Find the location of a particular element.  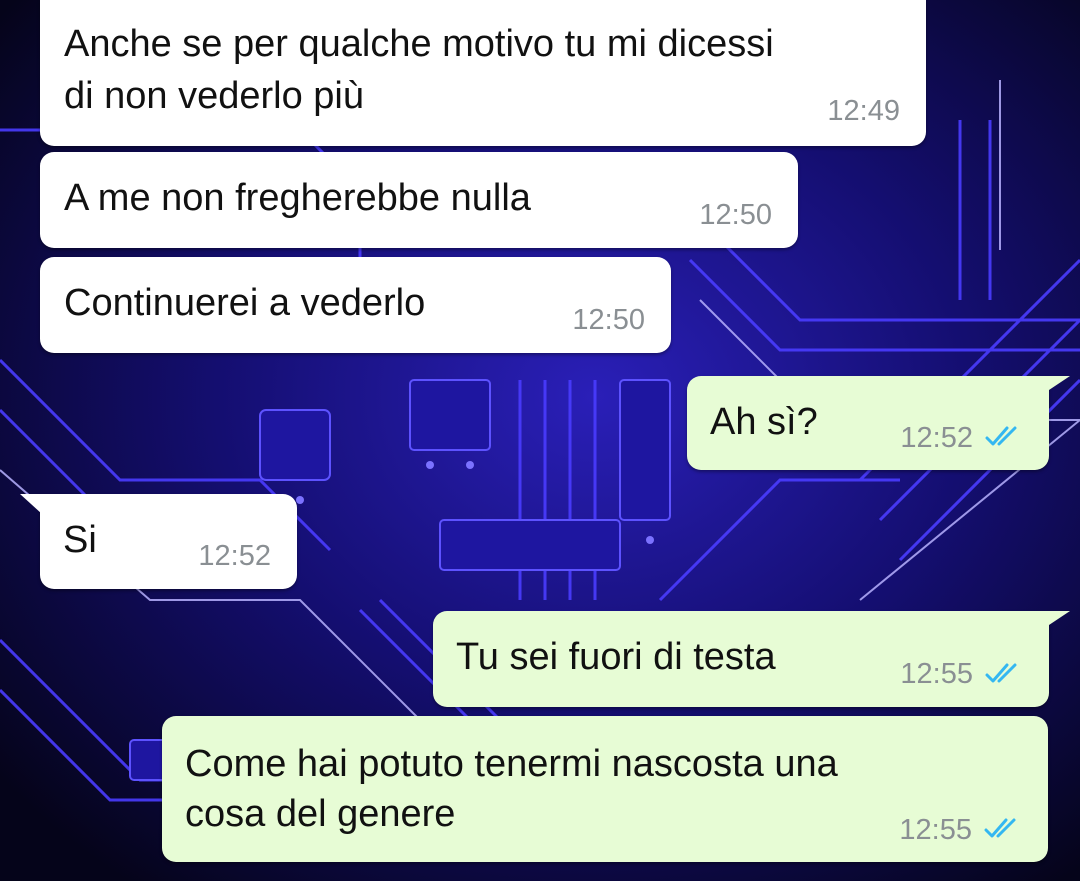

outgoing-message: Tu sei fuori di testa 12:55 is located at coordinates (741, 659).